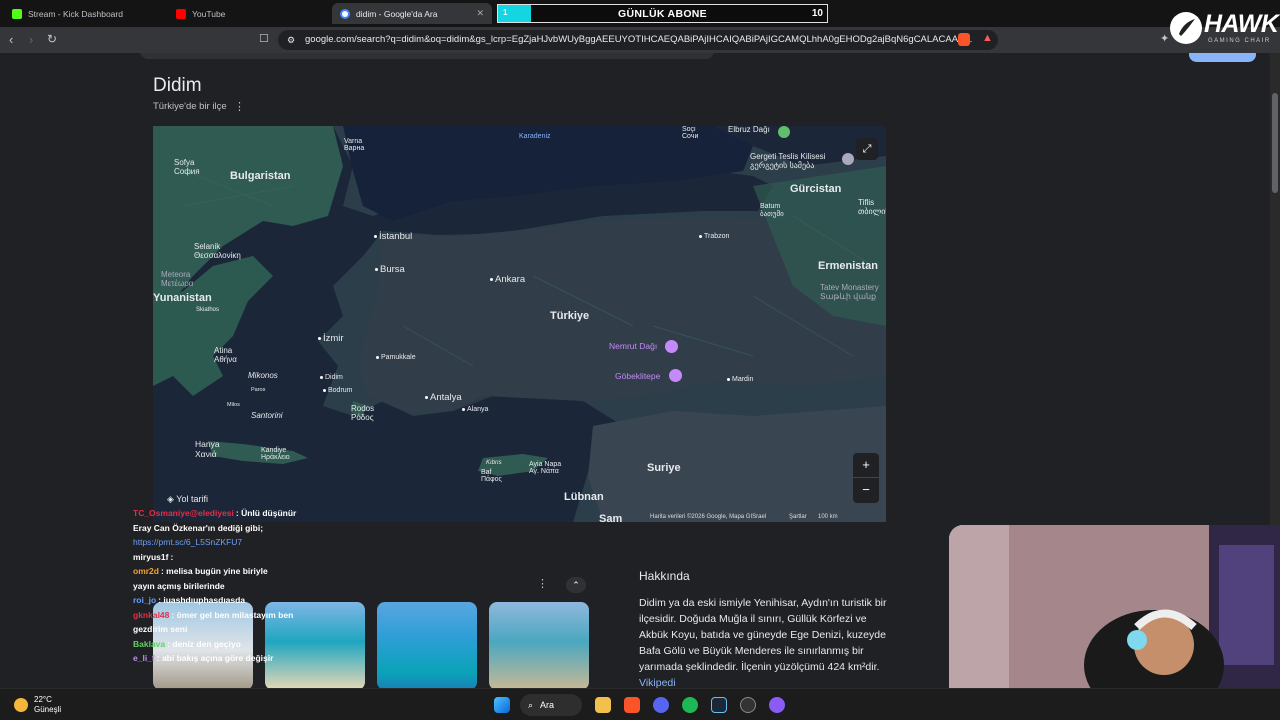 The width and height of the screenshot is (1280, 720). I want to click on map-label-skiathos: Skiathos, so click(207, 310).